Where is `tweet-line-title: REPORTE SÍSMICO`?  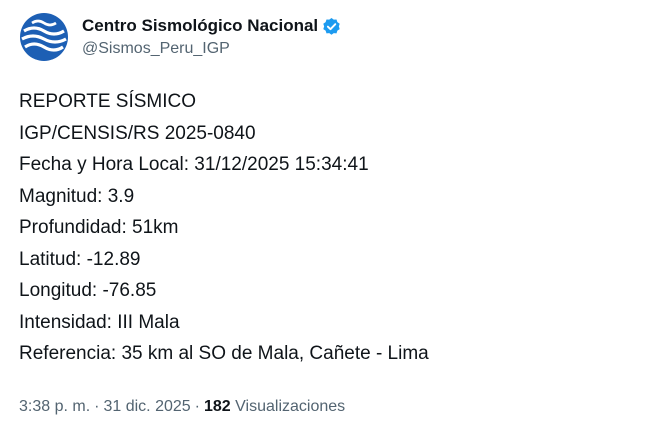
tweet-line-title: REPORTE SÍSMICO is located at coordinates (108, 101).